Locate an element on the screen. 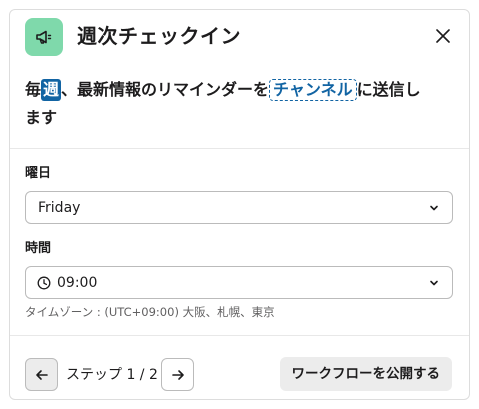  close-icon is located at coordinates (443, 36).